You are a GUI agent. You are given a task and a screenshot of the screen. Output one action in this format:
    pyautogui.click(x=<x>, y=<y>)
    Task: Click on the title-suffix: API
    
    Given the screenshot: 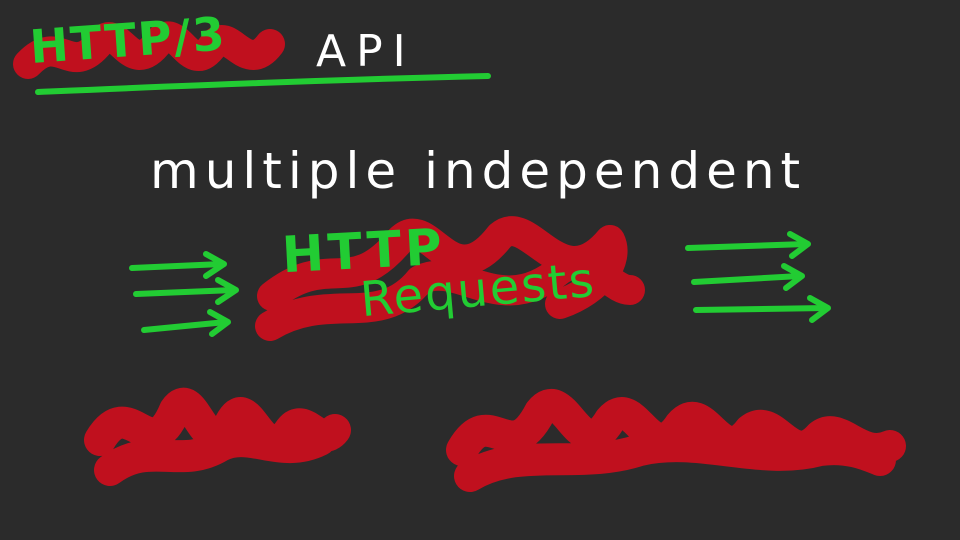 What is the action you would take?
    pyautogui.click(x=366, y=51)
    